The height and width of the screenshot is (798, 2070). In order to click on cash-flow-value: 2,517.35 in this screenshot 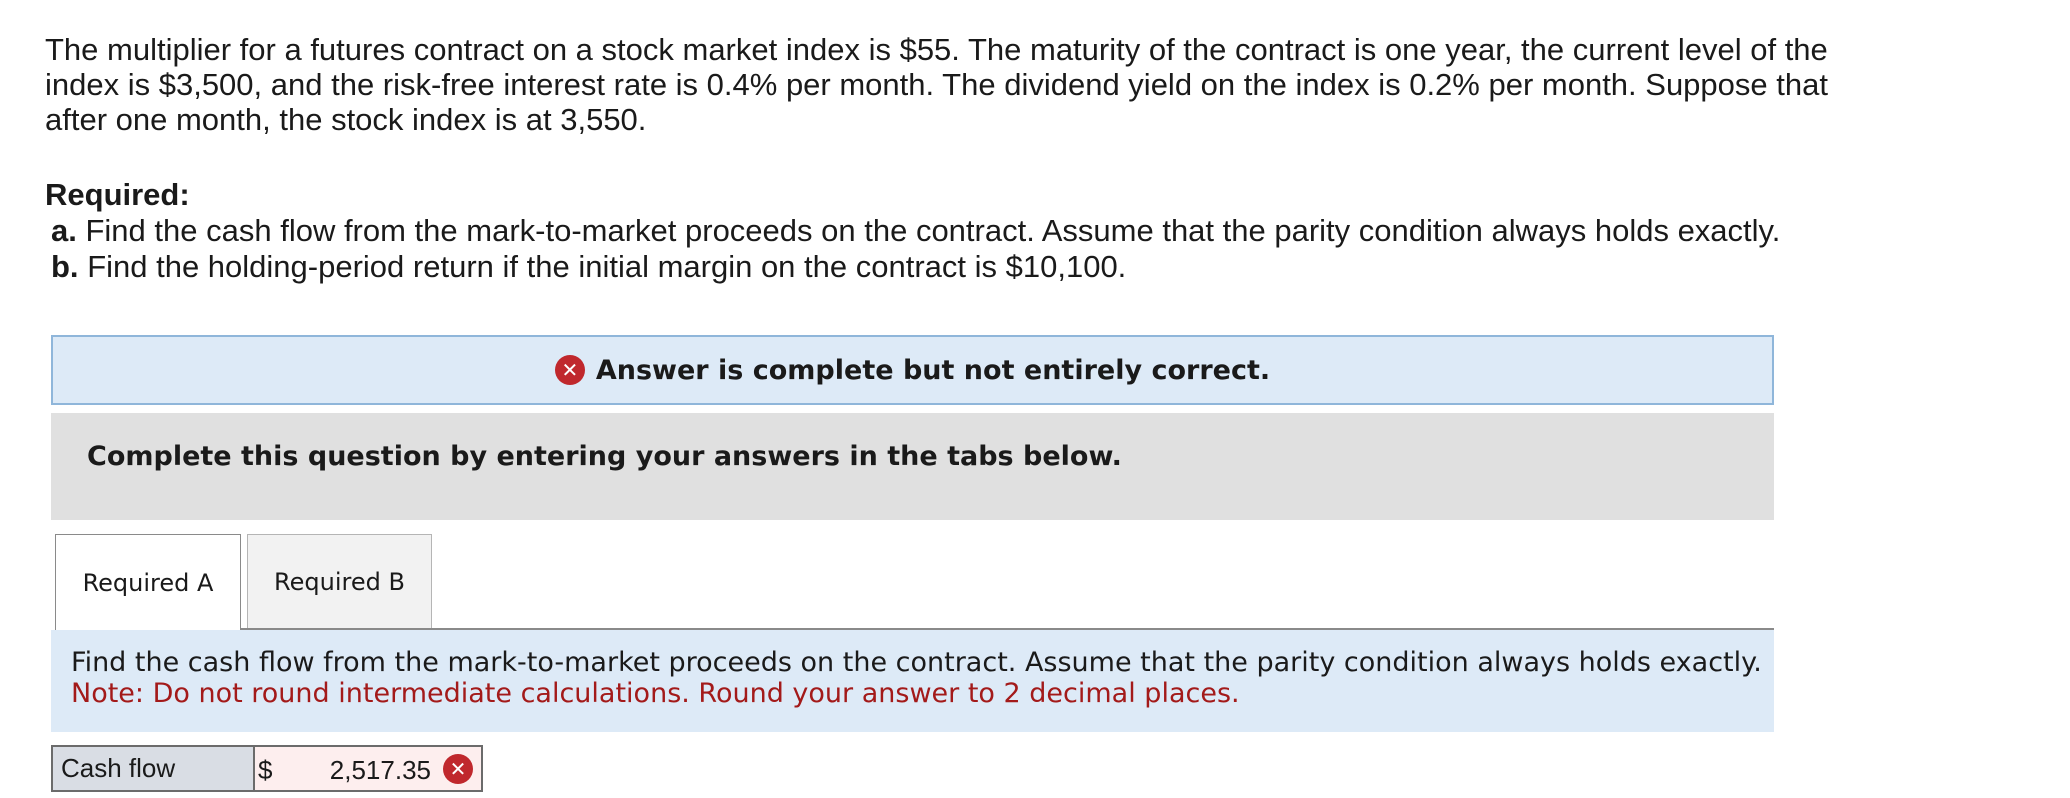, I will do `click(380, 770)`.